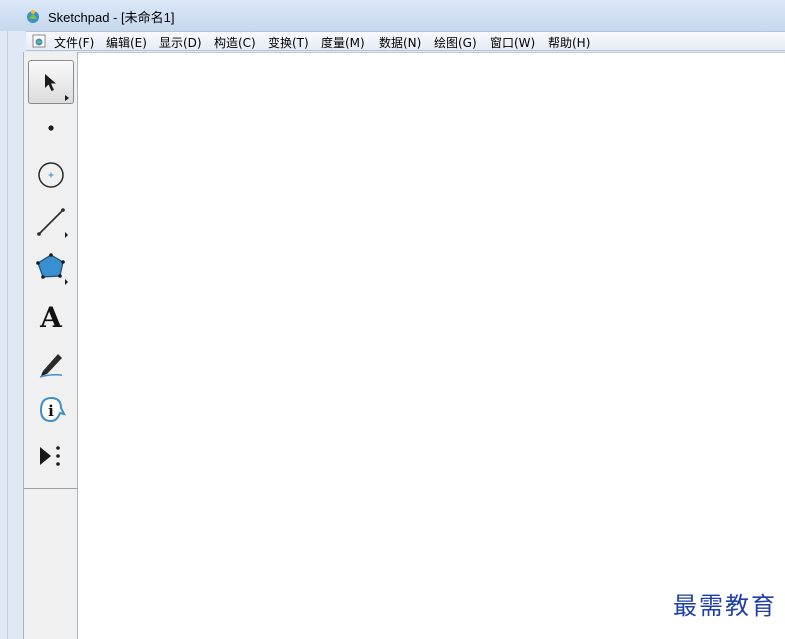 The image size is (785, 639). I want to click on menu-help: 帮助(H), so click(569, 42).